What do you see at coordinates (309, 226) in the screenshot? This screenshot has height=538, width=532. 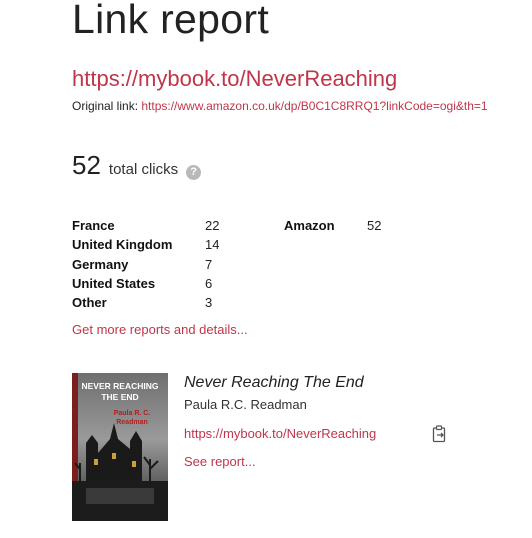 I see `store-name: Amazon` at bounding box center [309, 226].